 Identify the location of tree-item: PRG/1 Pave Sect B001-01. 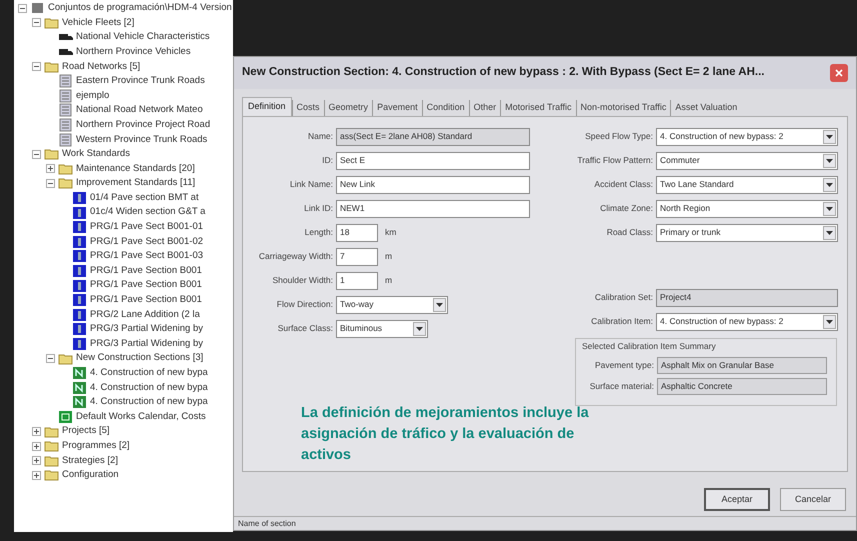
(147, 227).